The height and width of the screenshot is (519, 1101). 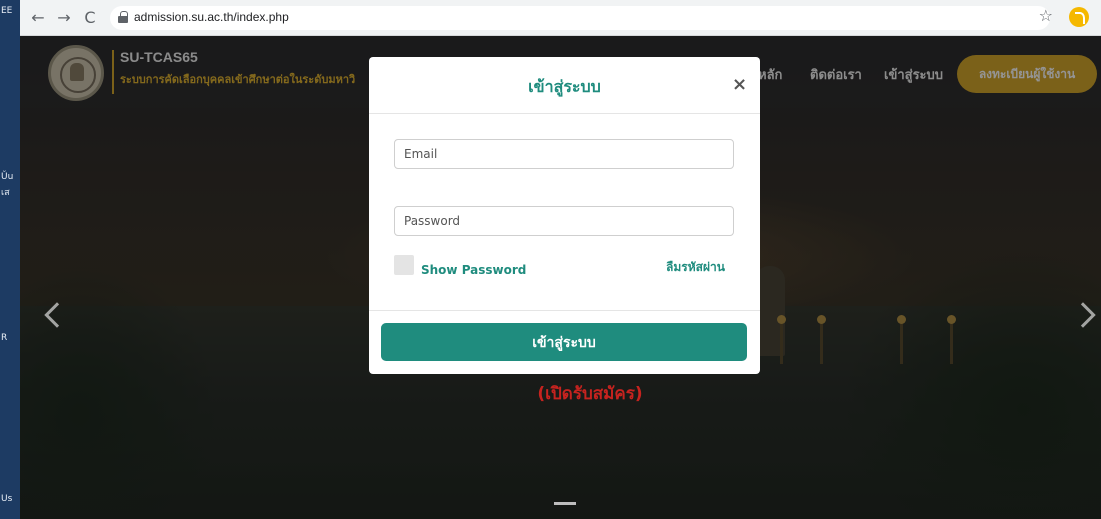 I want to click on password-field, so click(x=564, y=221).